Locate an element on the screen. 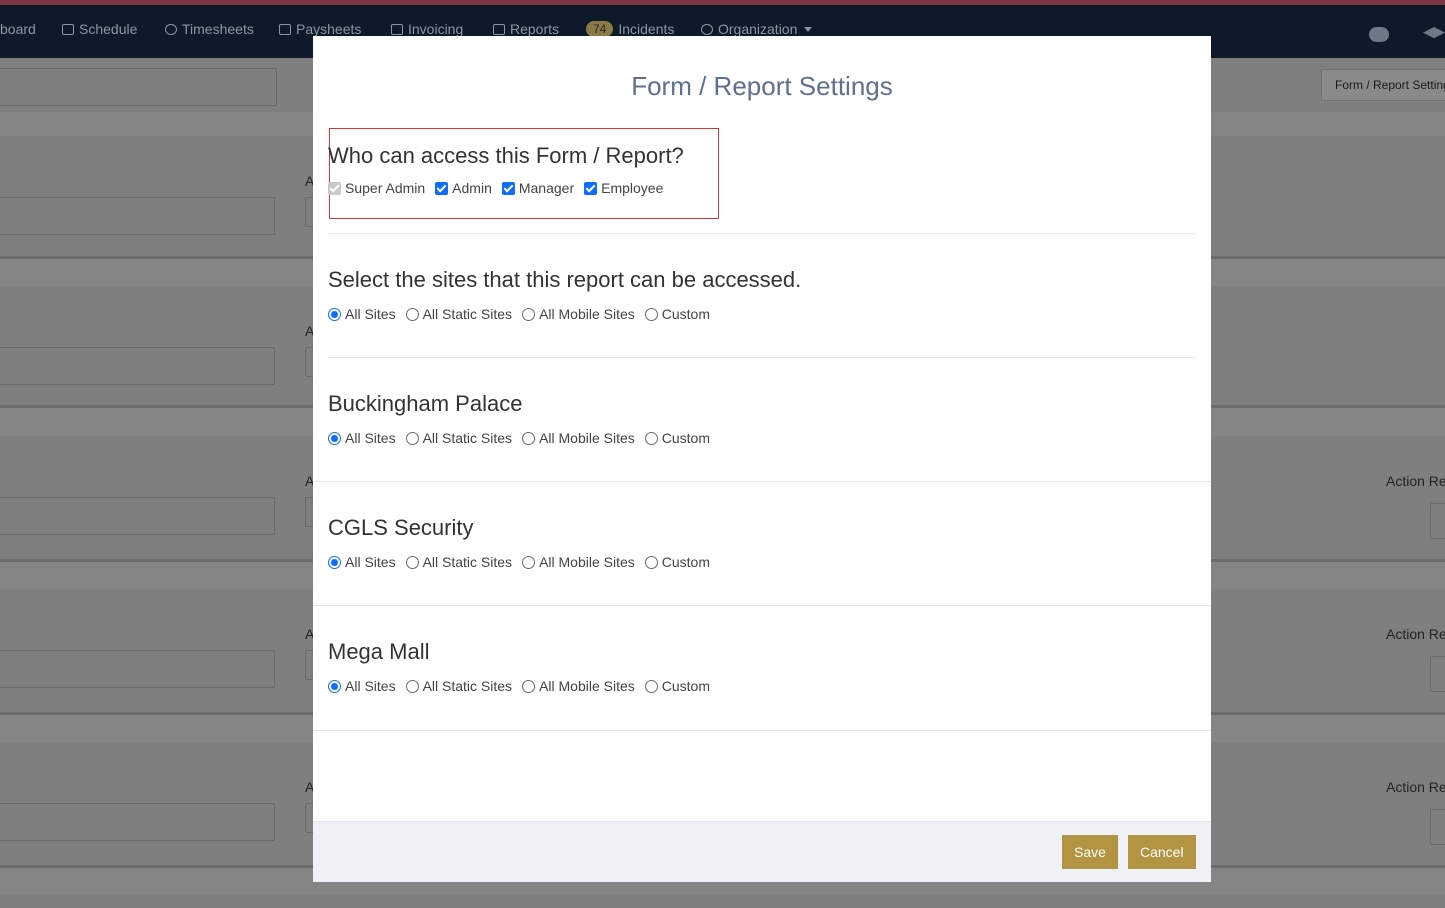  nav-reports: Reports is located at coordinates (526, 29).